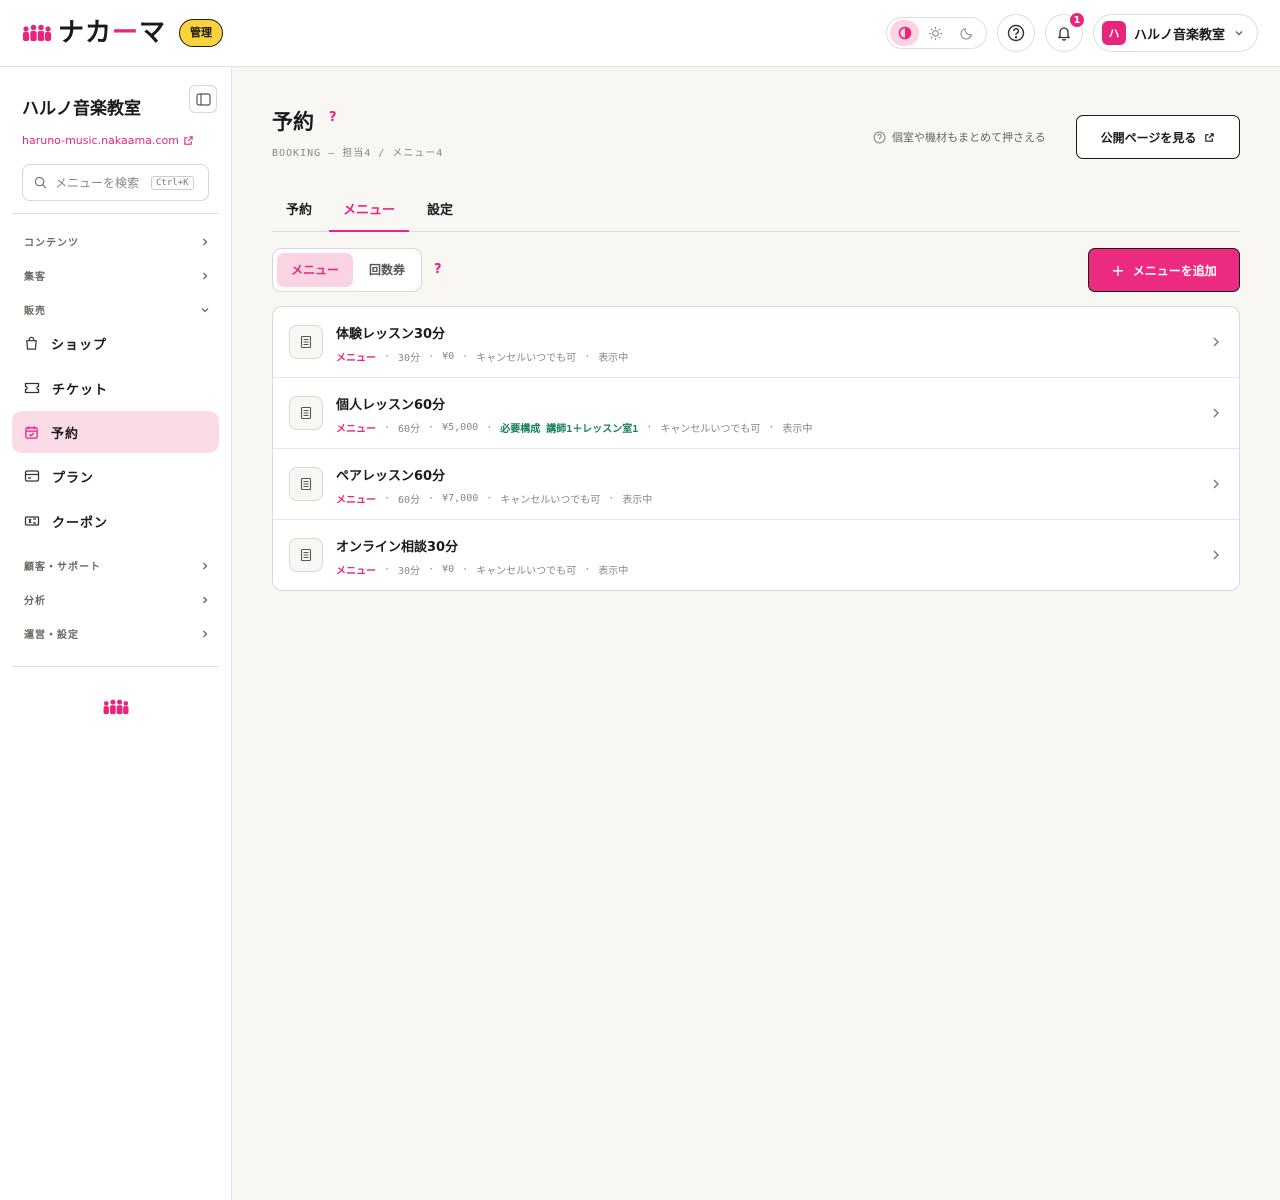 Image resolution: width=1280 pixels, height=1200 pixels. What do you see at coordinates (117, 599) in the screenshot?
I see `nav-section-analytics: 分析` at bounding box center [117, 599].